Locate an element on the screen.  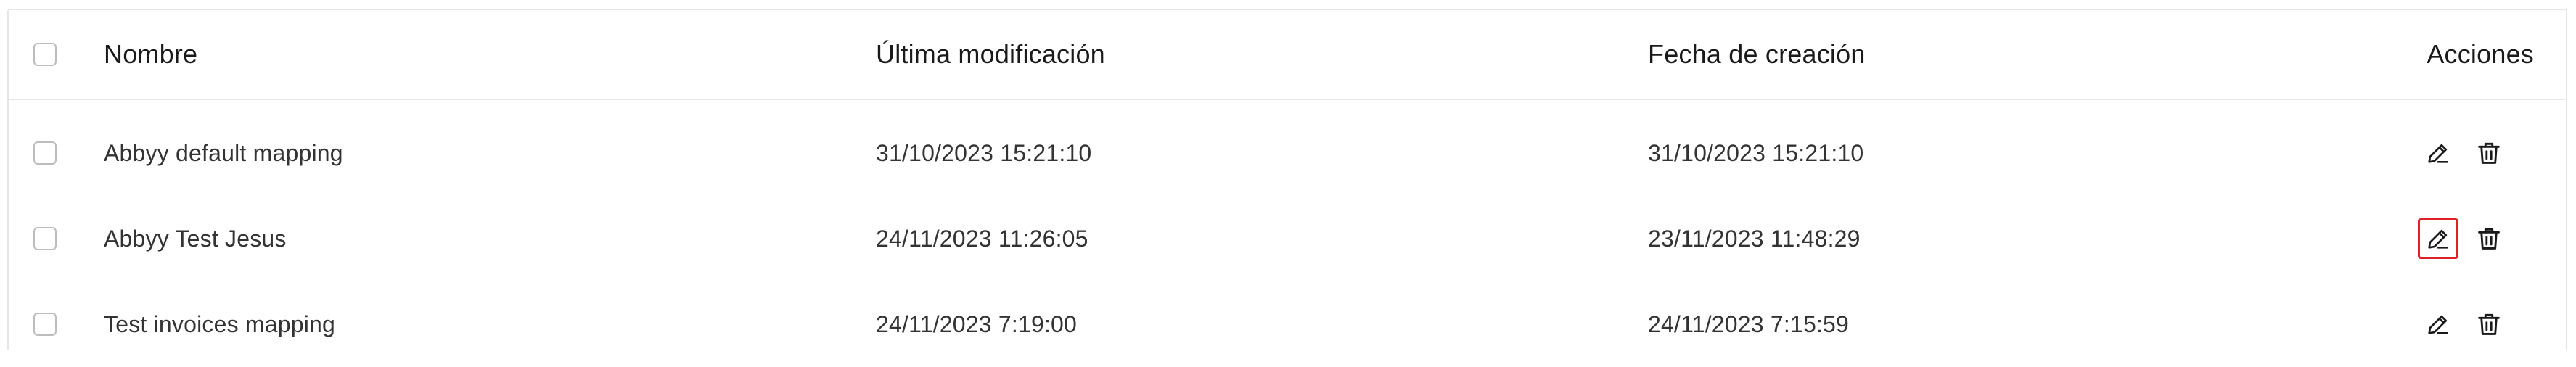
row-modified-cell: 24/11/2023 11:26:05 is located at coordinates (982, 238).